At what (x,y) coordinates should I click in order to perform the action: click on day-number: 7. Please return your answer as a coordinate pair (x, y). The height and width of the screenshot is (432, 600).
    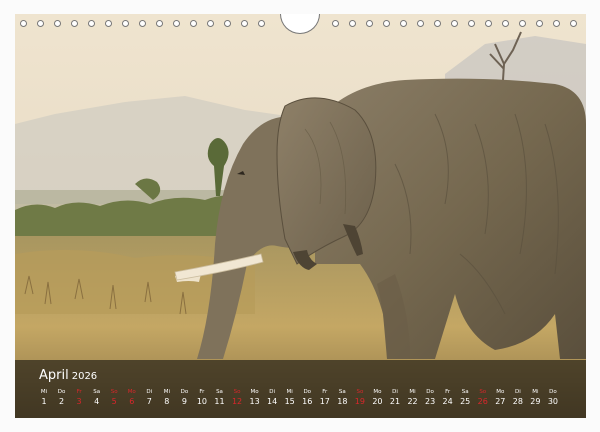
    Looking at the image, I should click on (149, 401).